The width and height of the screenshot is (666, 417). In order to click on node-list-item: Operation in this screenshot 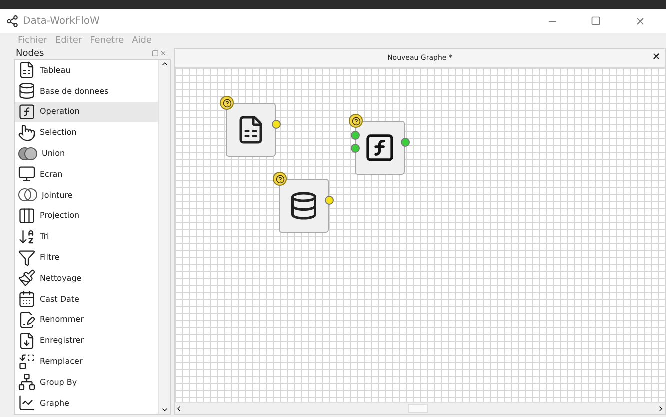, I will do `click(86, 112)`.